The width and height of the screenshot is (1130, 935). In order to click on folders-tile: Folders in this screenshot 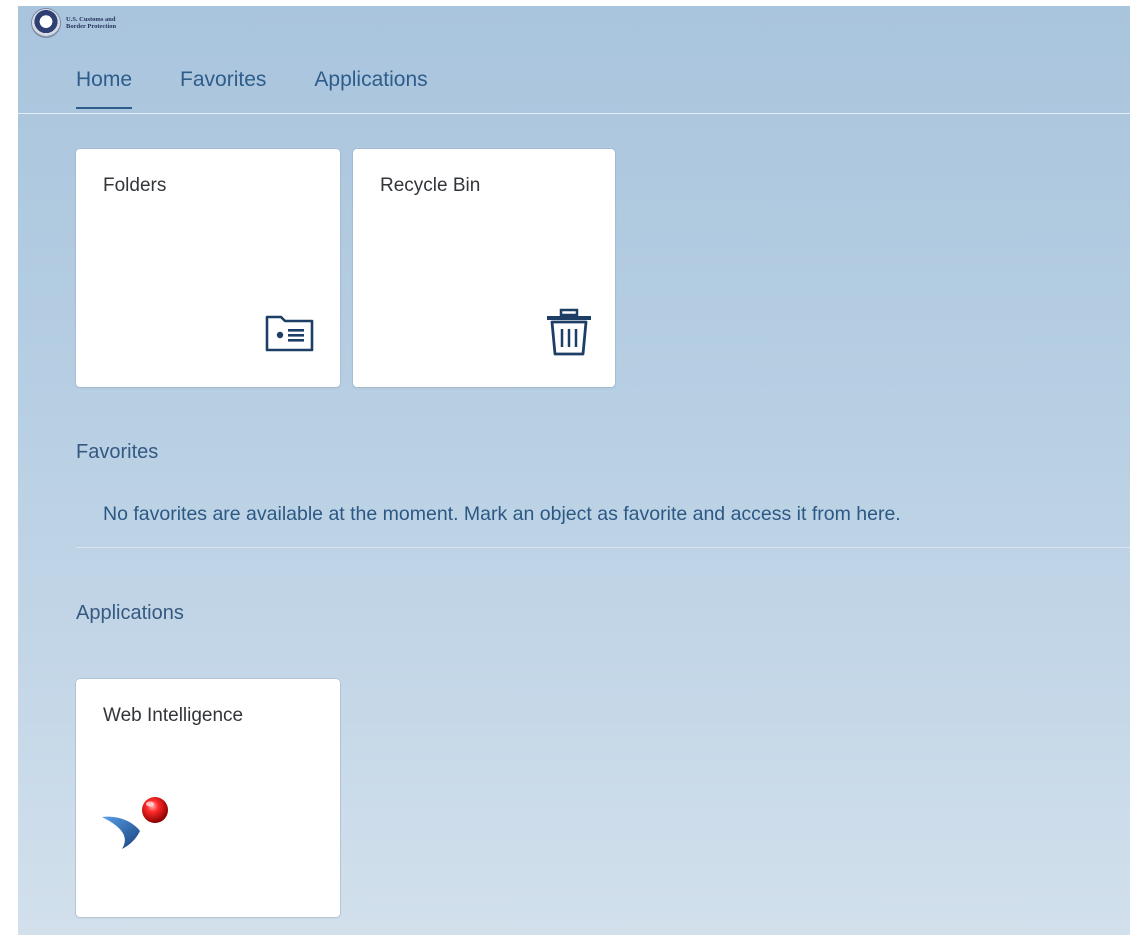, I will do `click(208, 268)`.